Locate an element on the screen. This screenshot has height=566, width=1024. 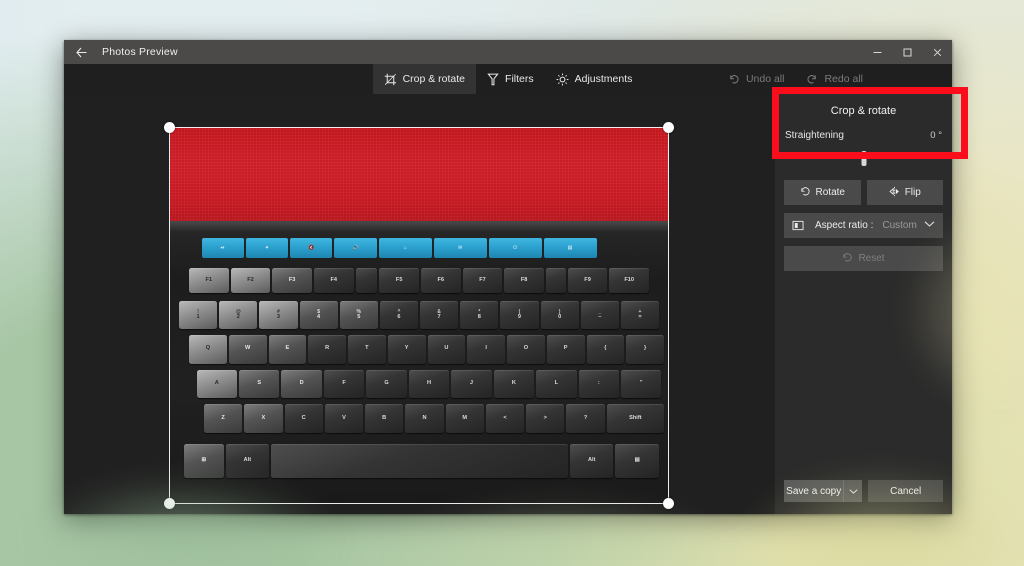
minimize-icon is located at coordinates (877, 52).